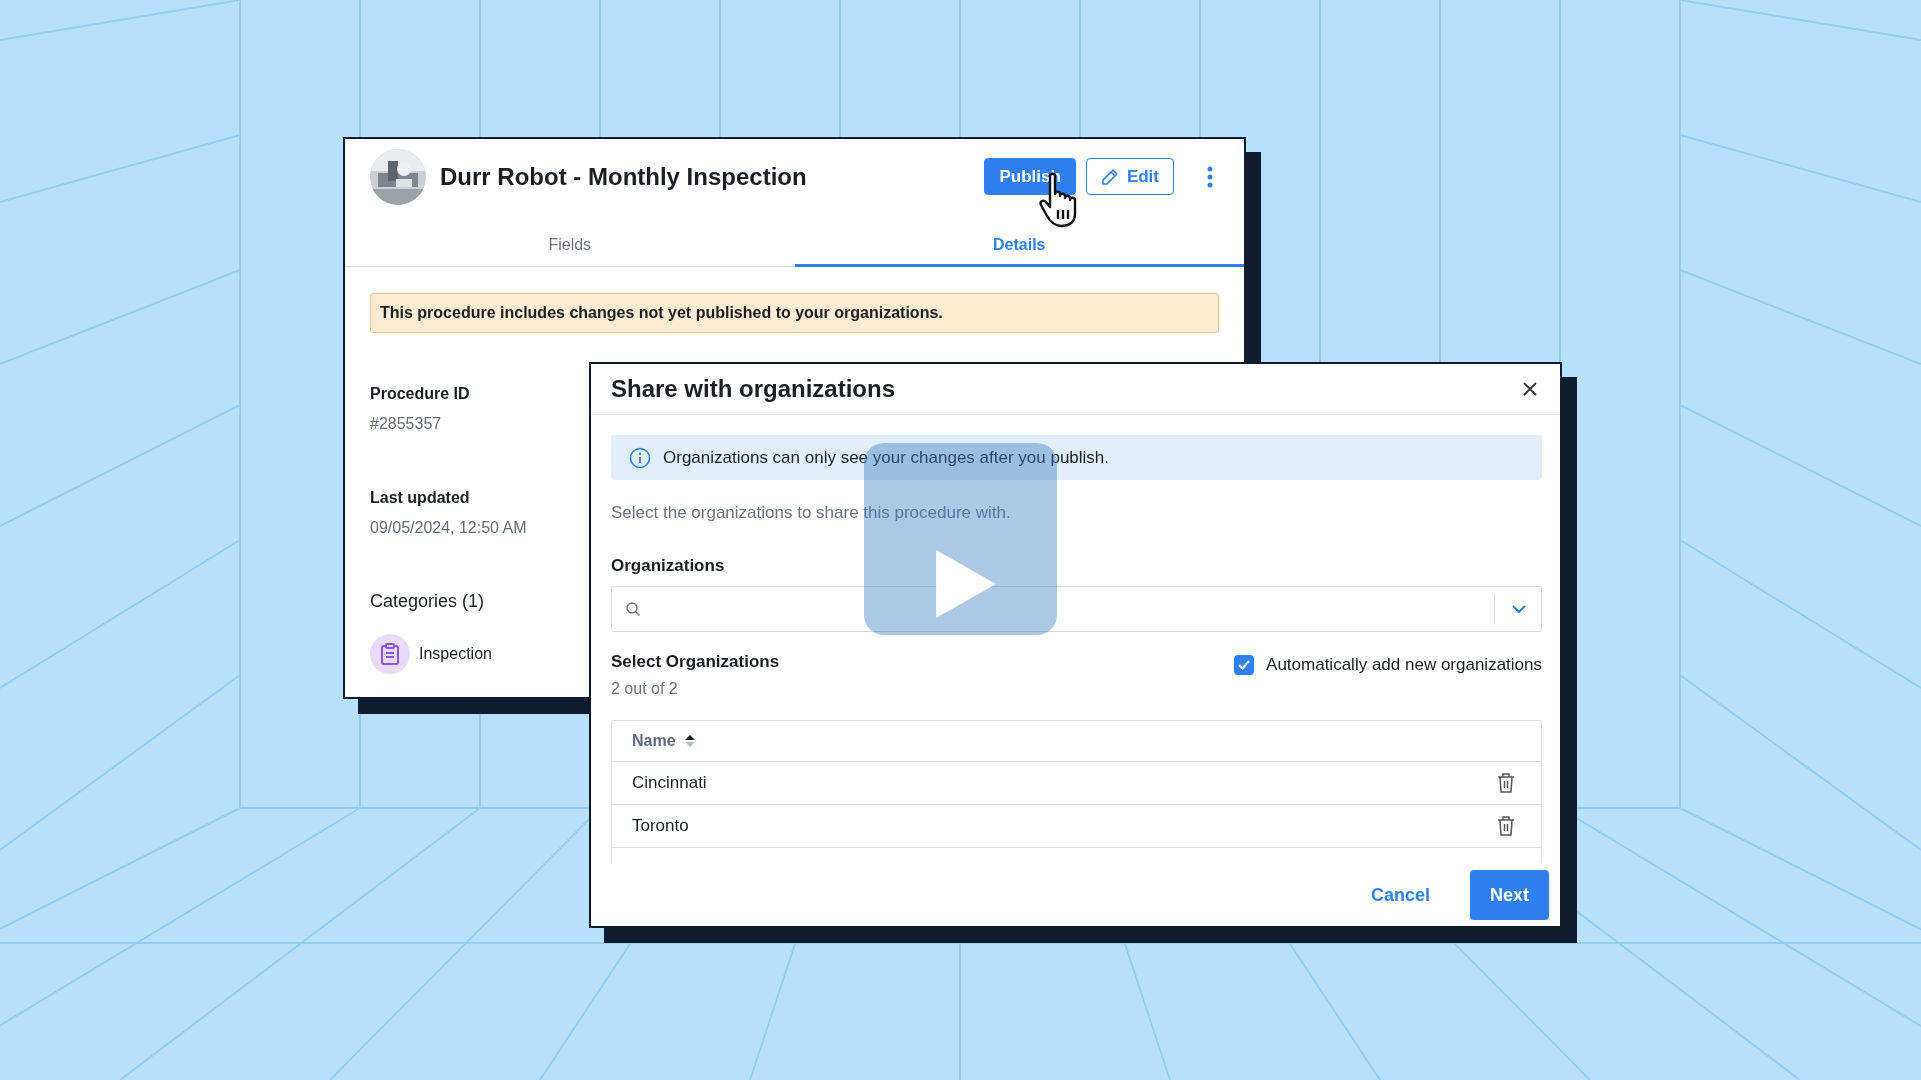  I want to click on organizations-search-field, so click(1076, 609).